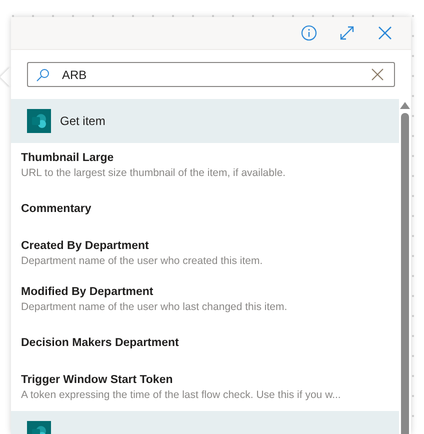 Image resolution: width=424 pixels, height=434 pixels. Describe the element at coordinates (97, 380) in the screenshot. I see `field-name: Trigger Window Start Token` at that location.